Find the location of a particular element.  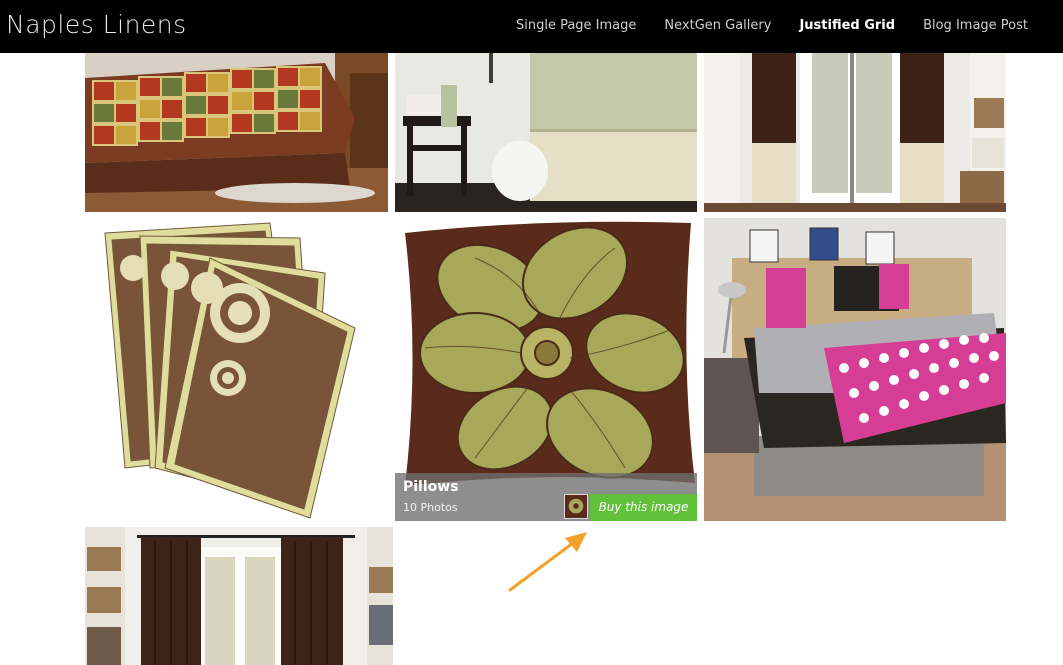

album-photo-count: 10 Photos is located at coordinates (430, 507).